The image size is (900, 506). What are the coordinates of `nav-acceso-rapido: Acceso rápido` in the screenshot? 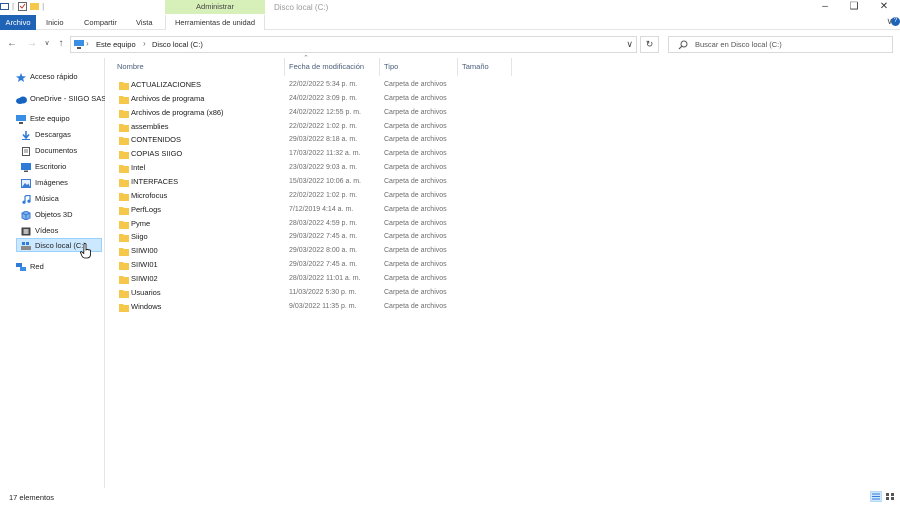 It's located at (60, 77).